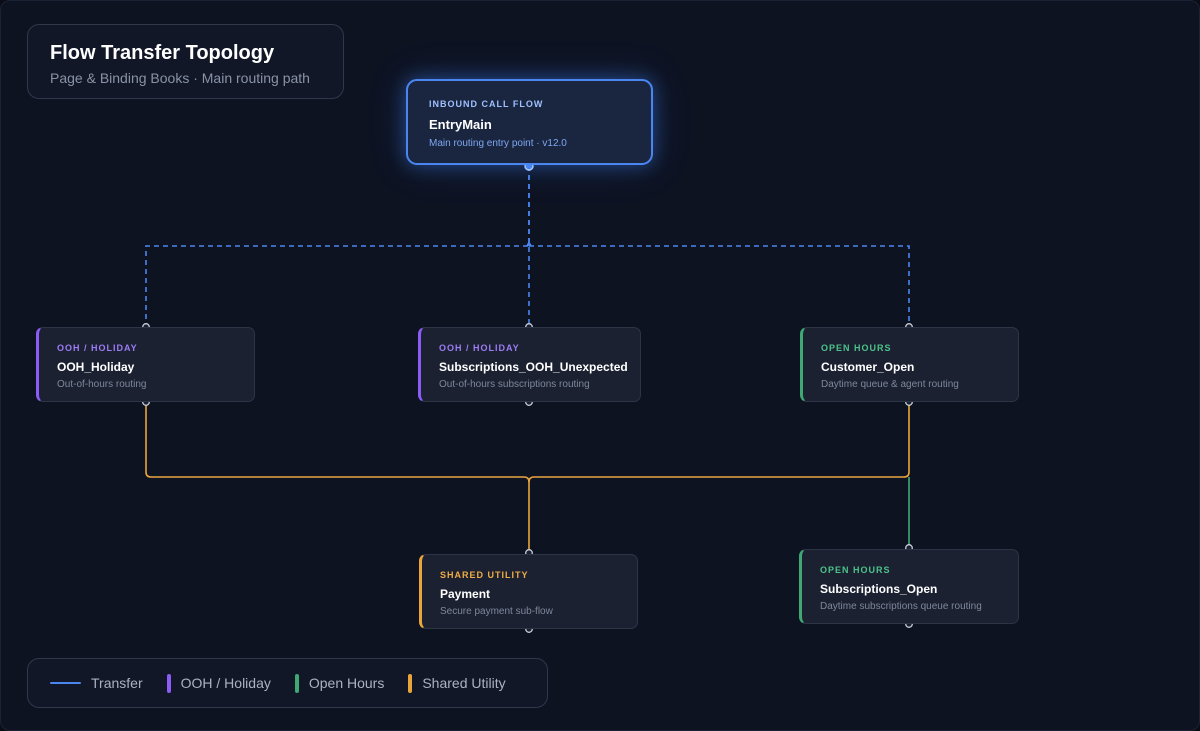 This screenshot has width=1200, height=731. Describe the element at coordinates (346, 683) in the screenshot. I see `legend-label: Open Hours` at that location.